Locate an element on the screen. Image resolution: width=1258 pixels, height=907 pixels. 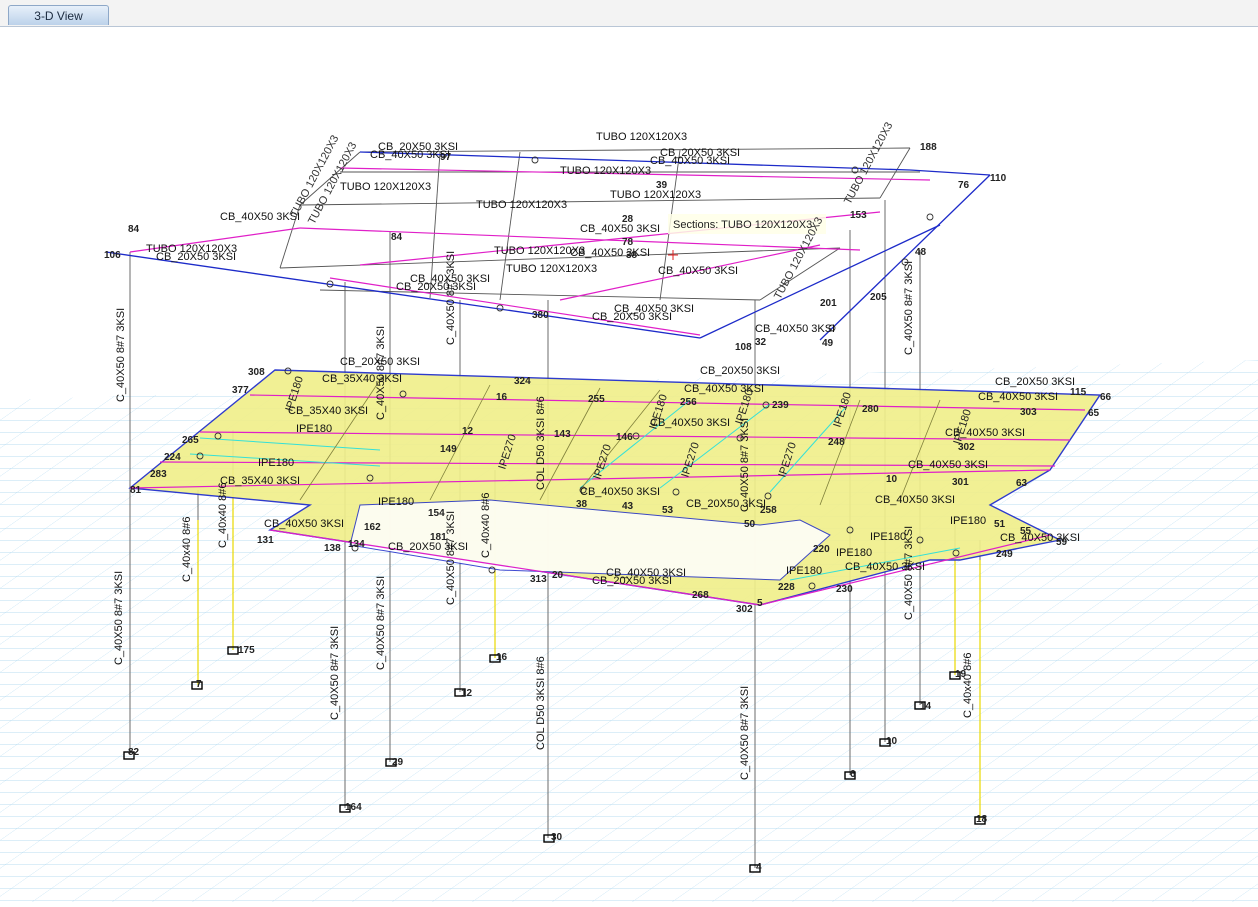
node-label: 313 is located at coordinates (538, 579).